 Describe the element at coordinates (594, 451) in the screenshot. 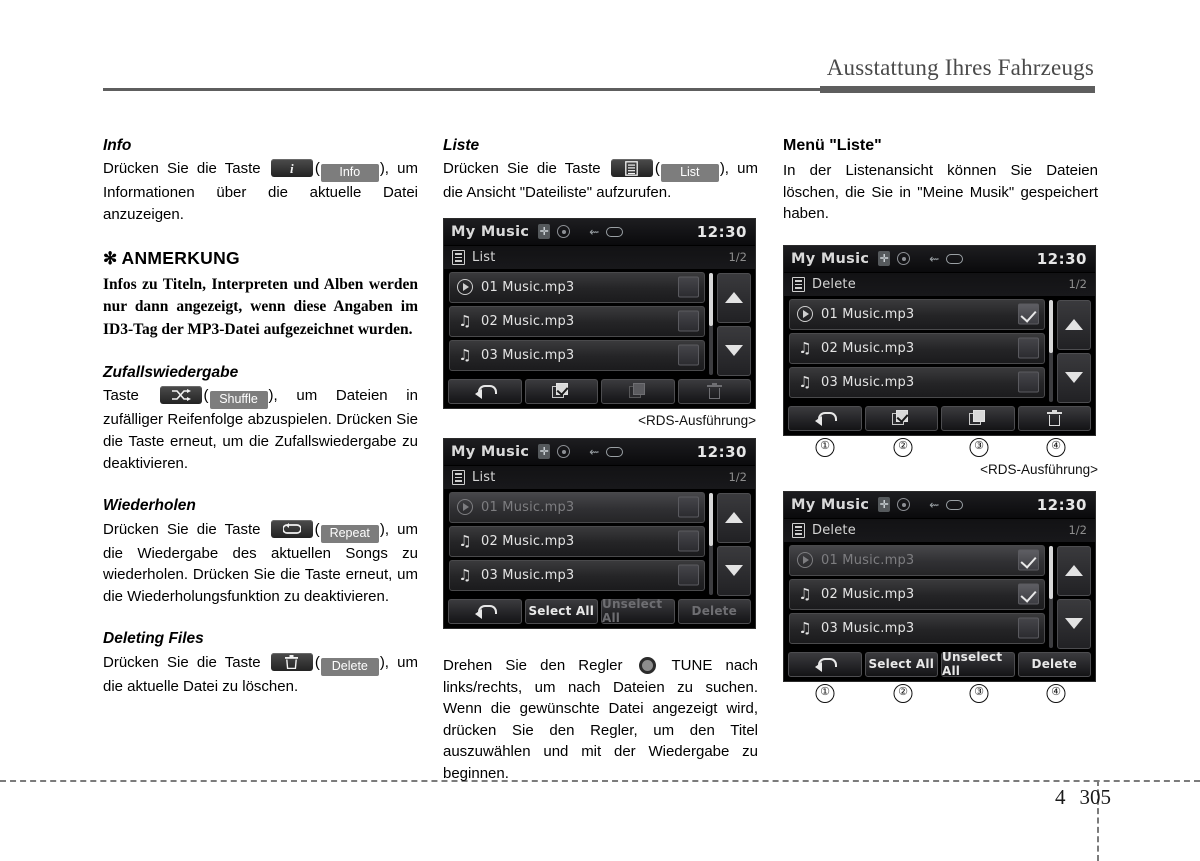

I see `usb-icon: ⇜` at that location.